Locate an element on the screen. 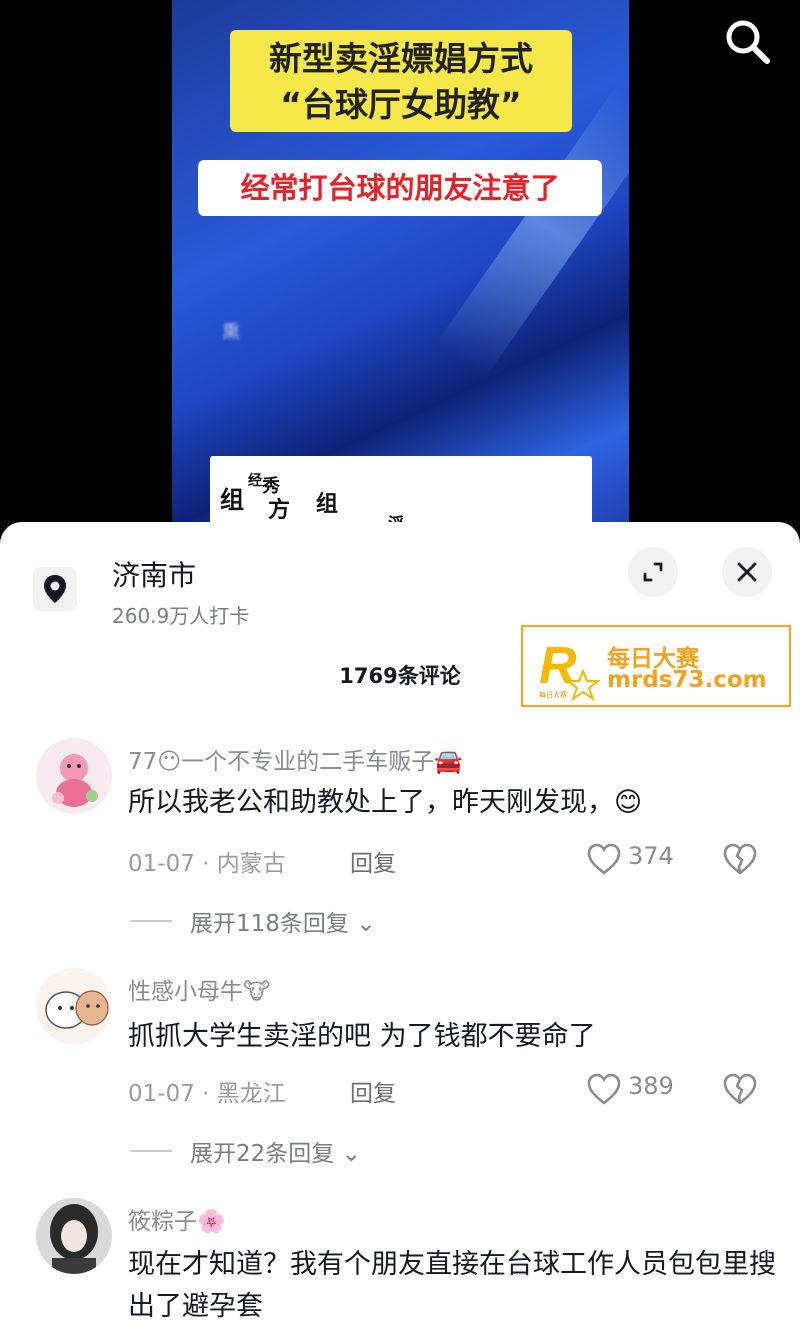  location-pin-icon is located at coordinates (55, 589).